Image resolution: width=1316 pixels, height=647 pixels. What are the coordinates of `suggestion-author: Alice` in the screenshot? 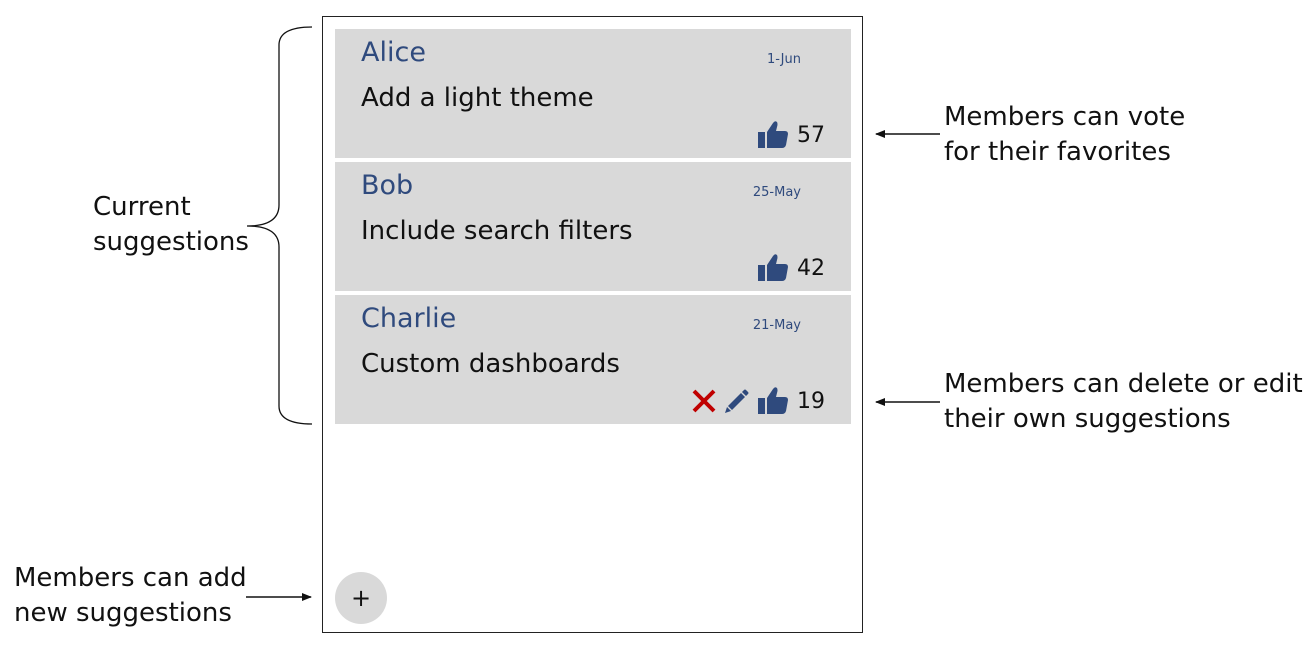 It's located at (393, 52).